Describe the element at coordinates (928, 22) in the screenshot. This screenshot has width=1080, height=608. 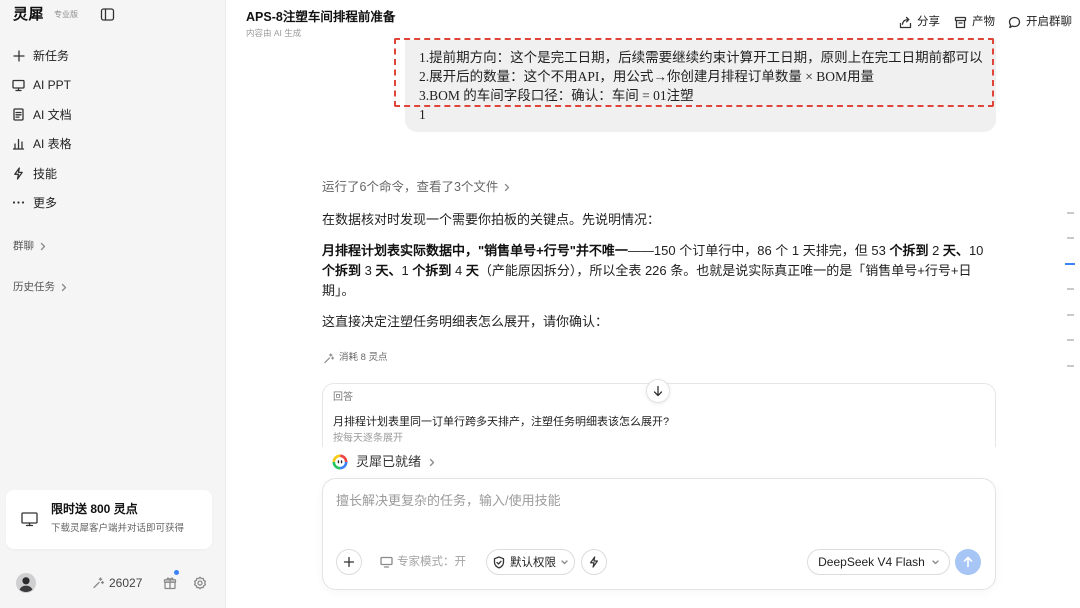
I see `share-label: 分享` at that location.